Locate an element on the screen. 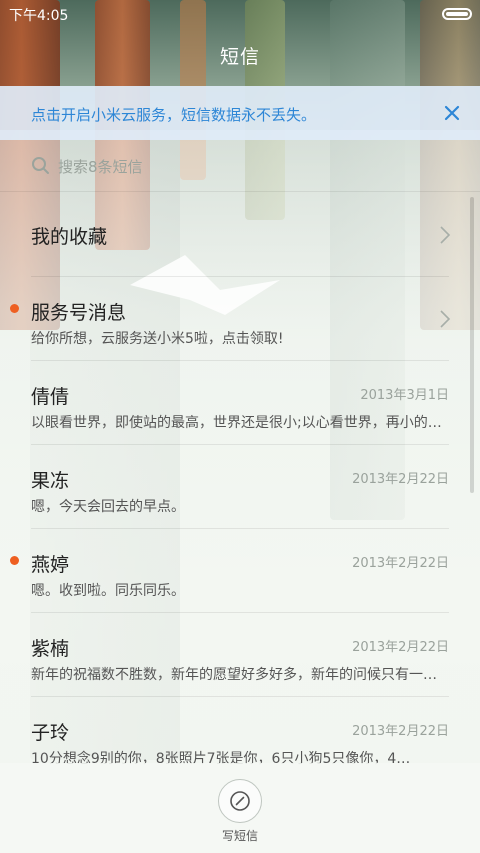 Image resolution: width=480 pixels, height=853 pixels. conversation-name: 我的收藏 is located at coordinates (69, 237).